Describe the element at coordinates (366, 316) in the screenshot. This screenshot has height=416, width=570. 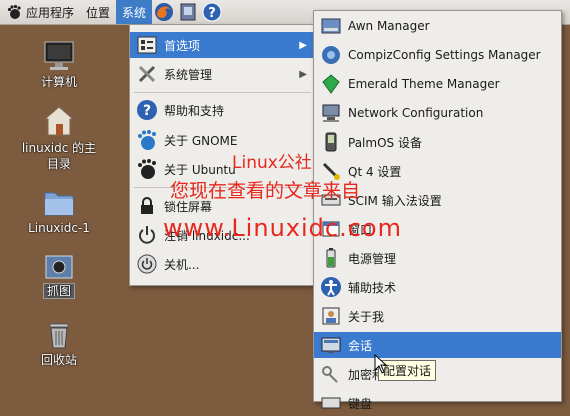
I see `submenu-item-label: 关于我` at that location.